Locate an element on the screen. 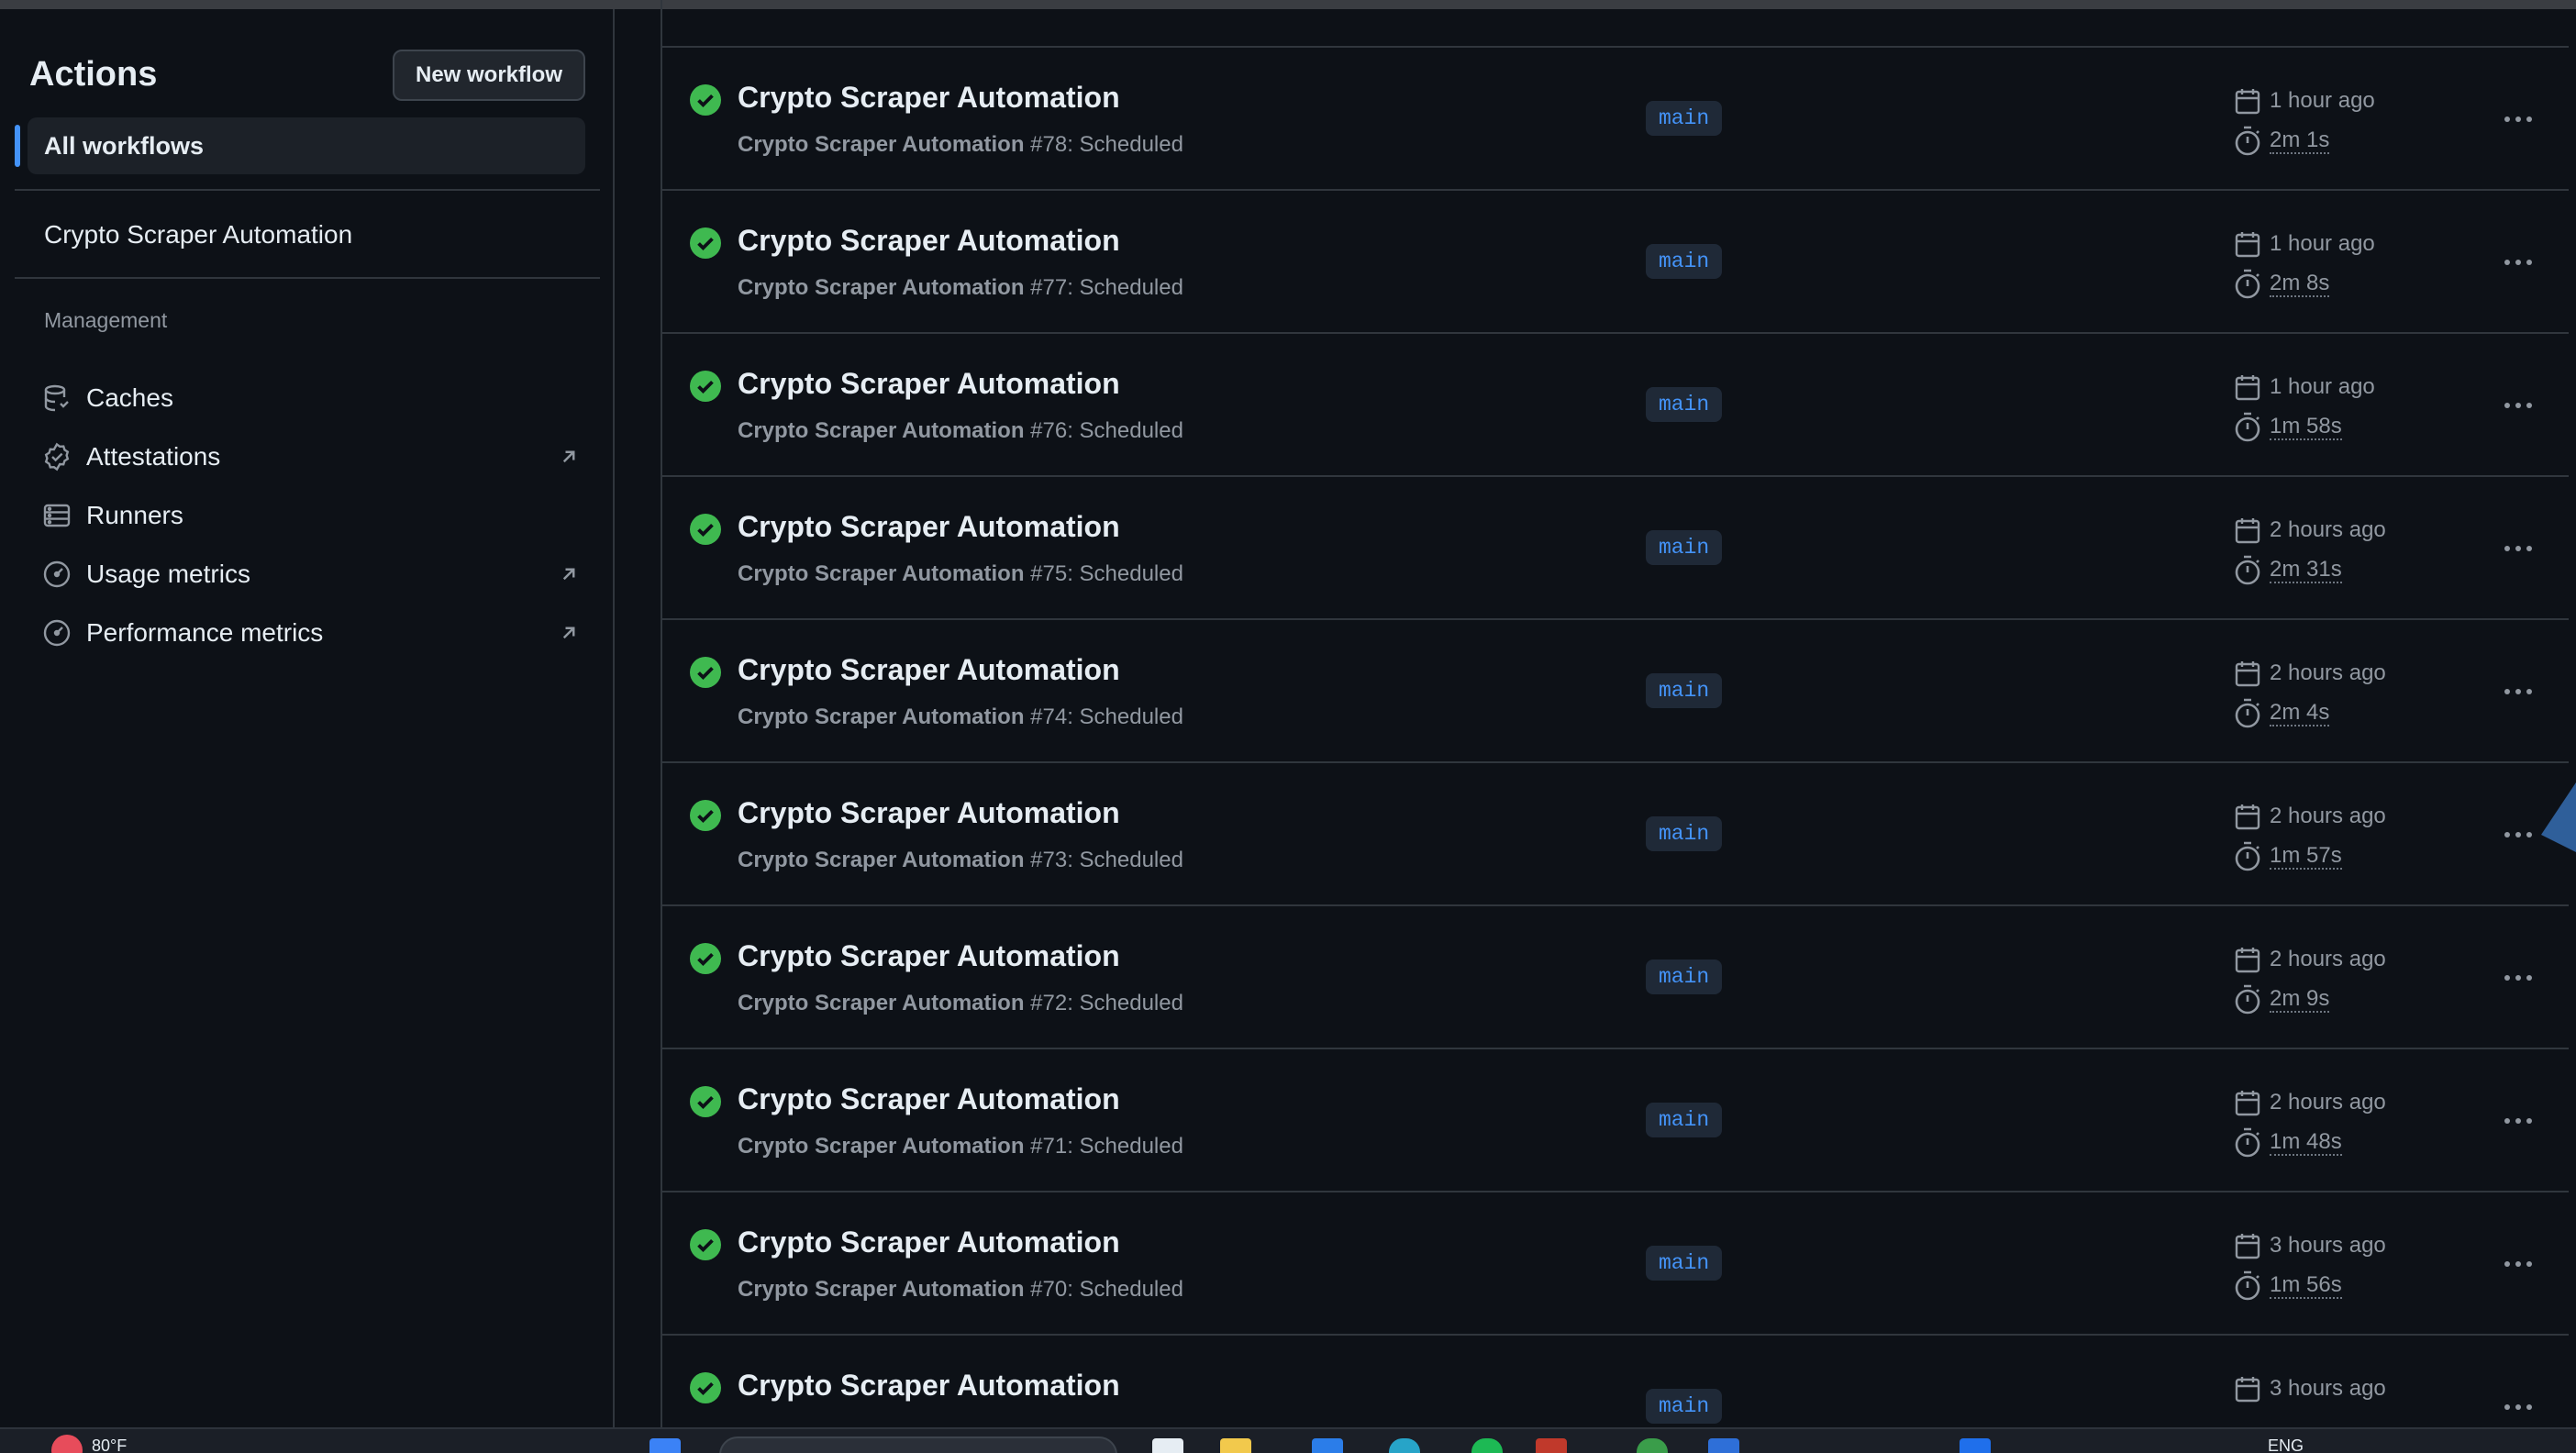  run-time-ago: 2 hours ago is located at coordinates (2328, 672).